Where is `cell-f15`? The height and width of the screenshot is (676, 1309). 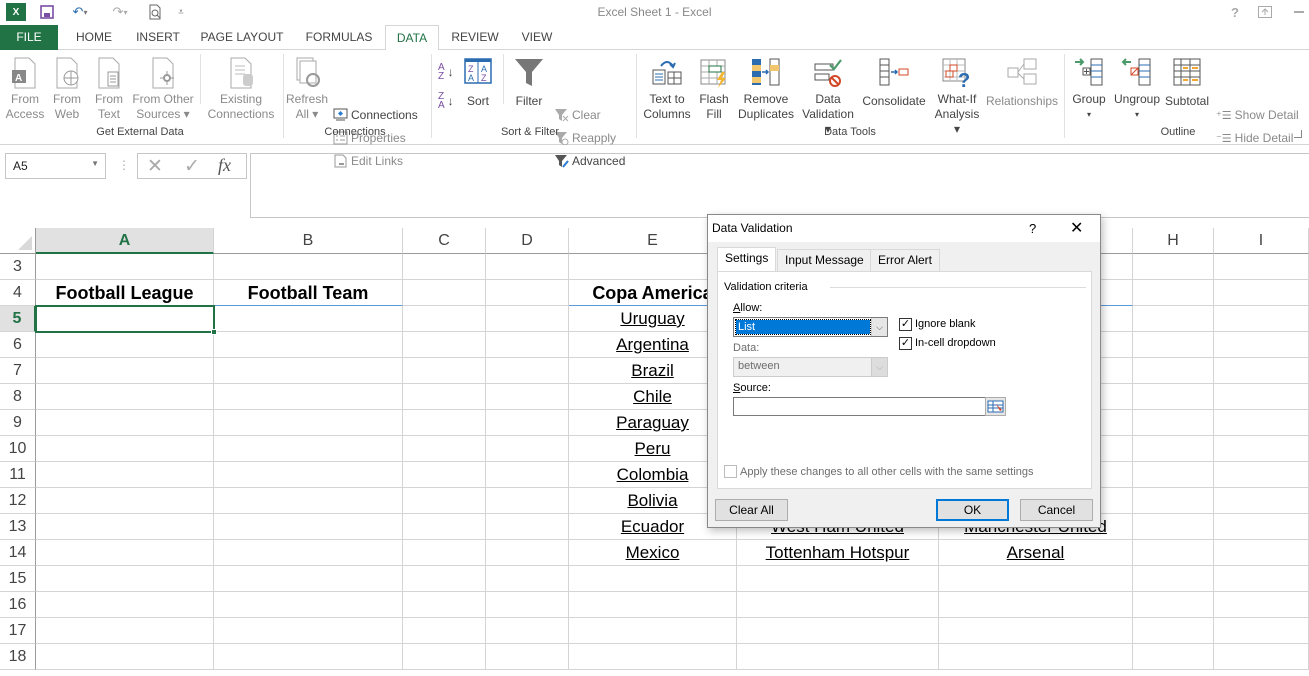
cell-f15 is located at coordinates (838, 579).